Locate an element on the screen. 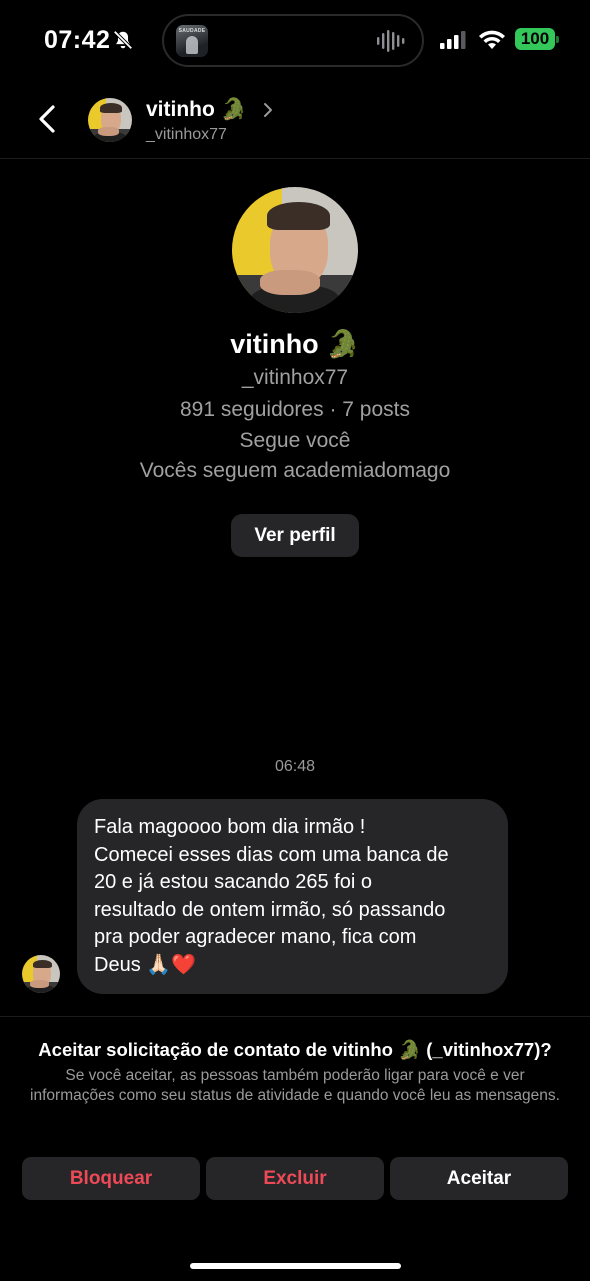  back-icon is located at coordinates (49, 119).